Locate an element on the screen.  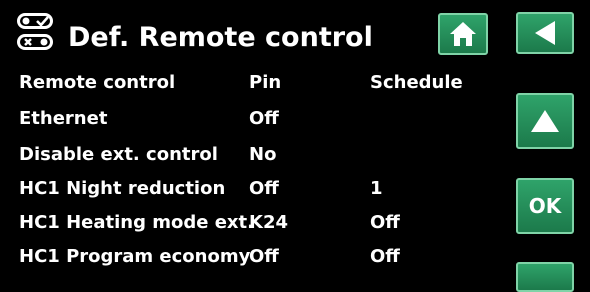
setting-value: K24 is located at coordinates (268, 222).